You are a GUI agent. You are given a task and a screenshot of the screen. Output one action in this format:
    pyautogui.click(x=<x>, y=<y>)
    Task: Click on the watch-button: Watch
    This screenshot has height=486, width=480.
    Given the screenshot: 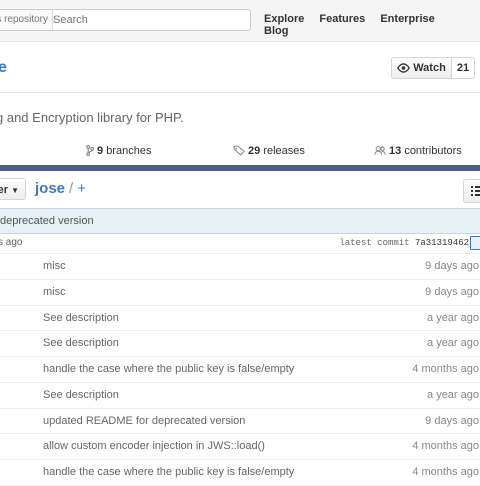 What is the action you would take?
    pyautogui.click(x=422, y=68)
    